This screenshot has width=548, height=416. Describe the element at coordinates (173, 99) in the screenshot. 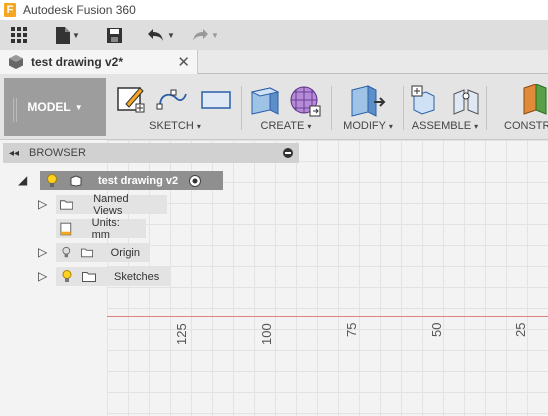

I see `line-tool-icon` at that location.